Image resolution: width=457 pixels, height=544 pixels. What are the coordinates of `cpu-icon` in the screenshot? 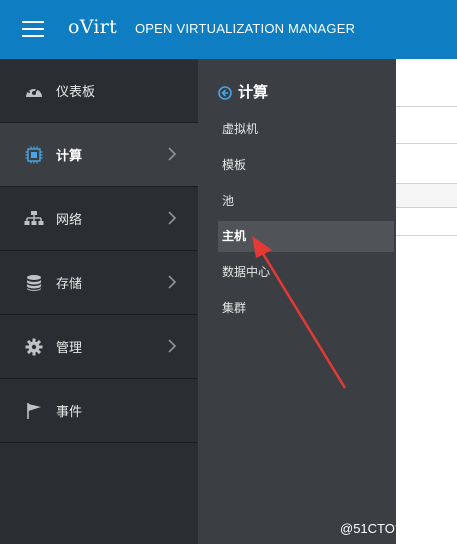 It's located at (34, 155).